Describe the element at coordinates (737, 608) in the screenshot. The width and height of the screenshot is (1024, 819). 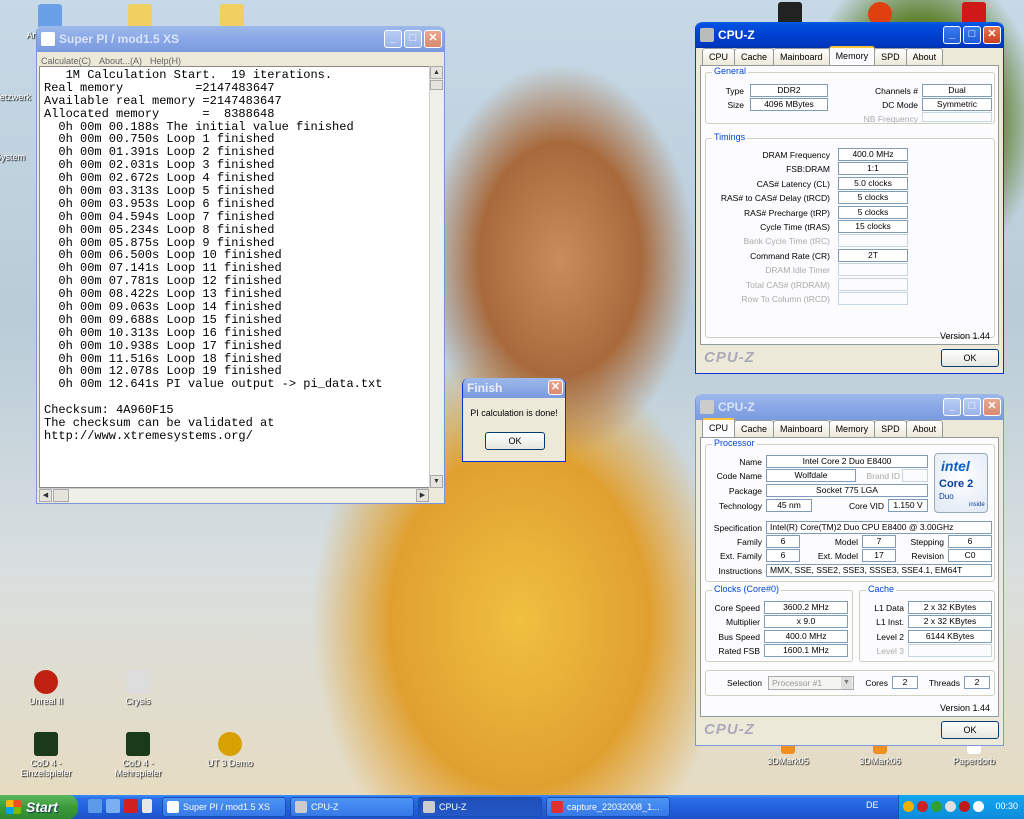
I see `corespeed-label: Core Speed` at that location.